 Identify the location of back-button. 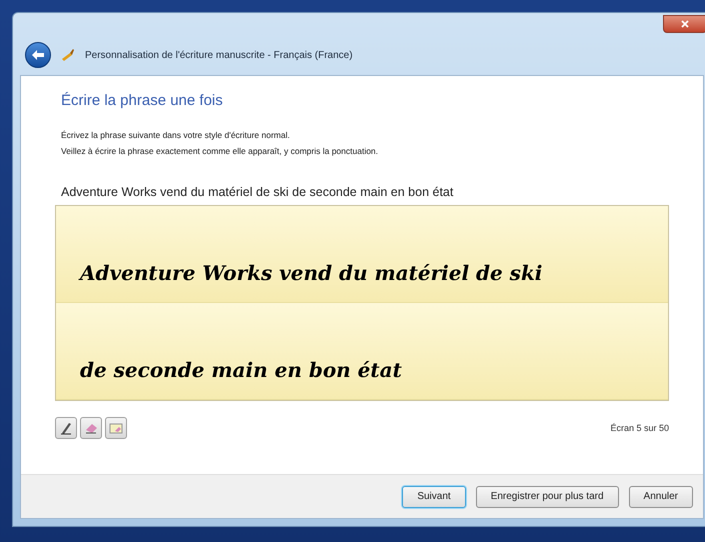
(38, 55).